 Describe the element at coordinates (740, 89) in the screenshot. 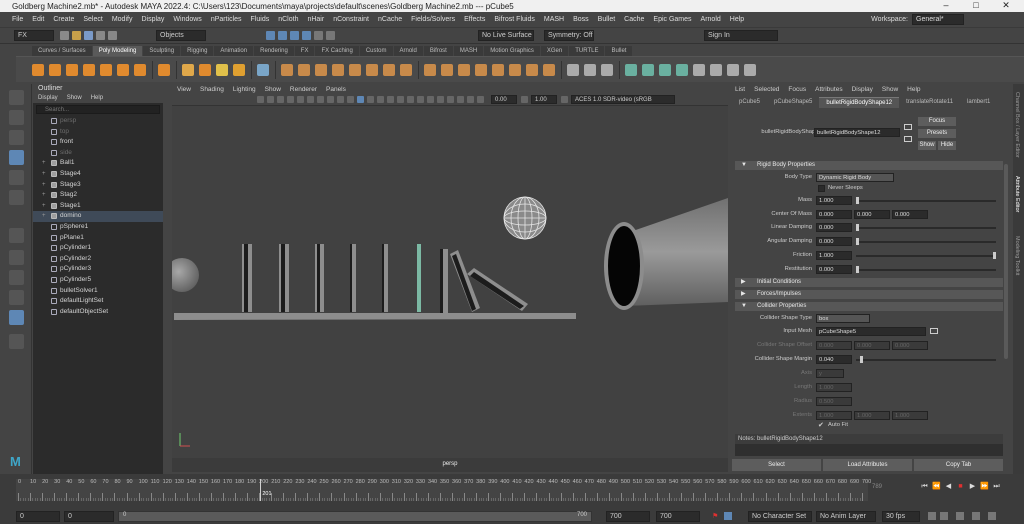

I see `ae-menu-list: List` at that location.